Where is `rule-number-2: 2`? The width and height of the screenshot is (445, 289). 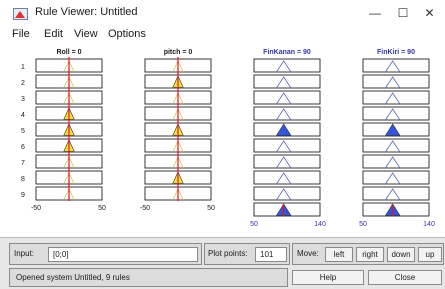
rule-number-2: 2 is located at coordinates (23, 83).